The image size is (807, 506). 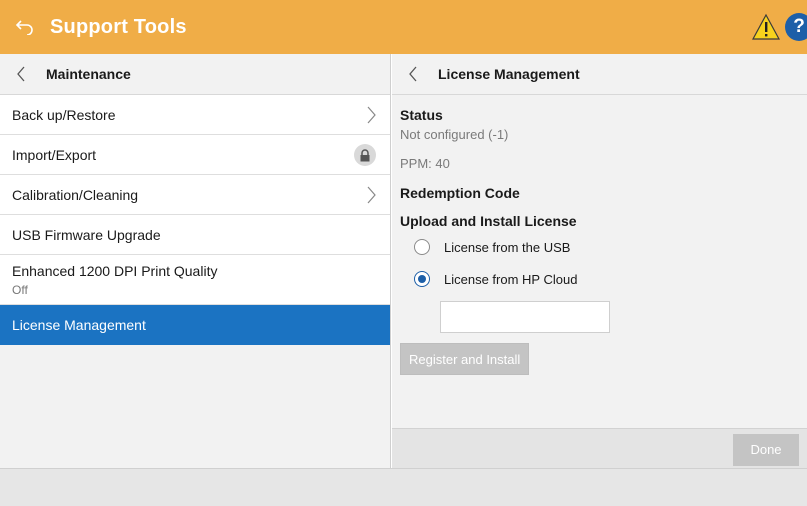 What do you see at coordinates (195, 115) in the screenshot?
I see `list-item-backup-restore: Back up/Restore` at bounding box center [195, 115].